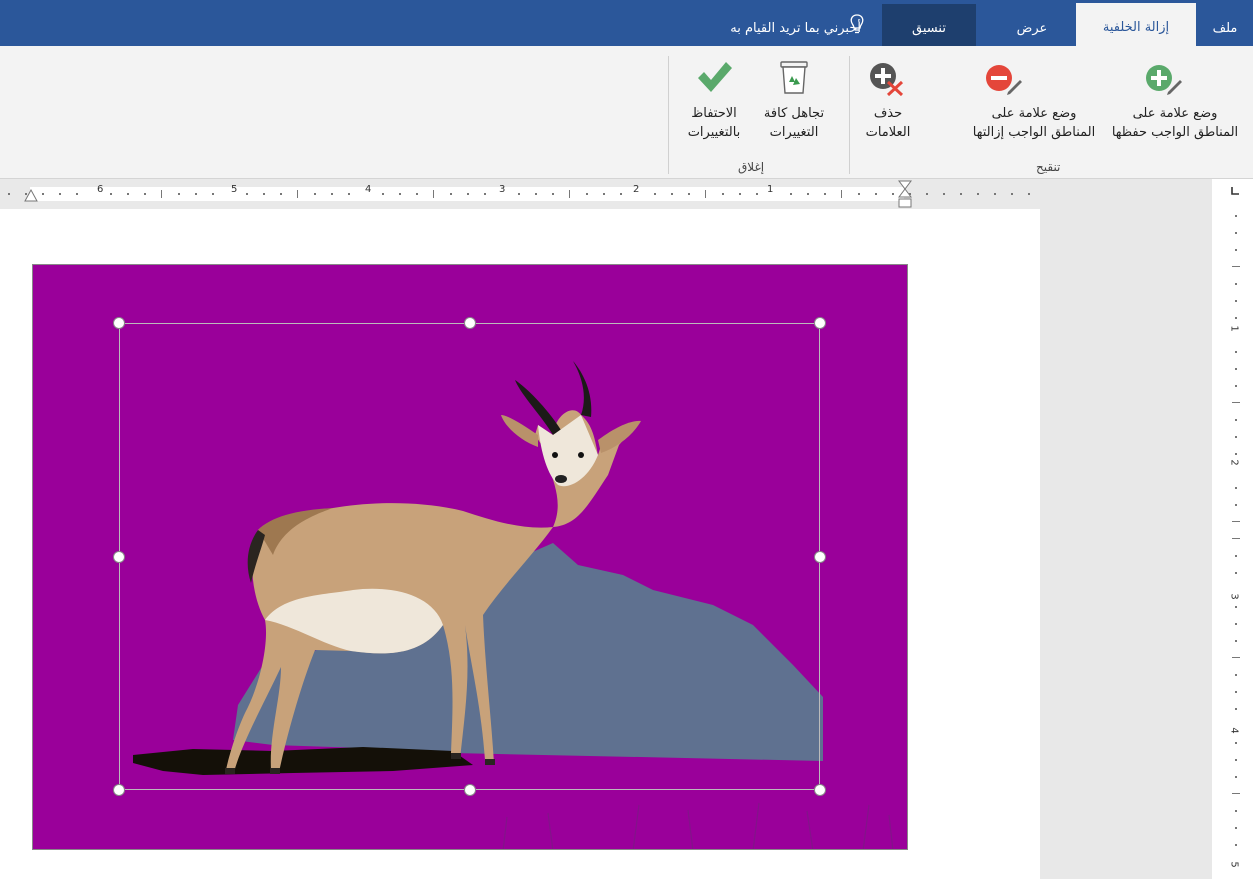 This screenshot has height=879, width=1253. Describe the element at coordinates (905, 195) in the screenshot. I see `indent-marker-icon` at that location.